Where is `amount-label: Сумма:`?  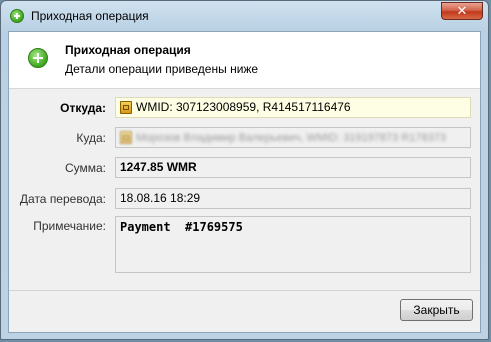
amount-label: Сумма: is located at coordinates (85, 168).